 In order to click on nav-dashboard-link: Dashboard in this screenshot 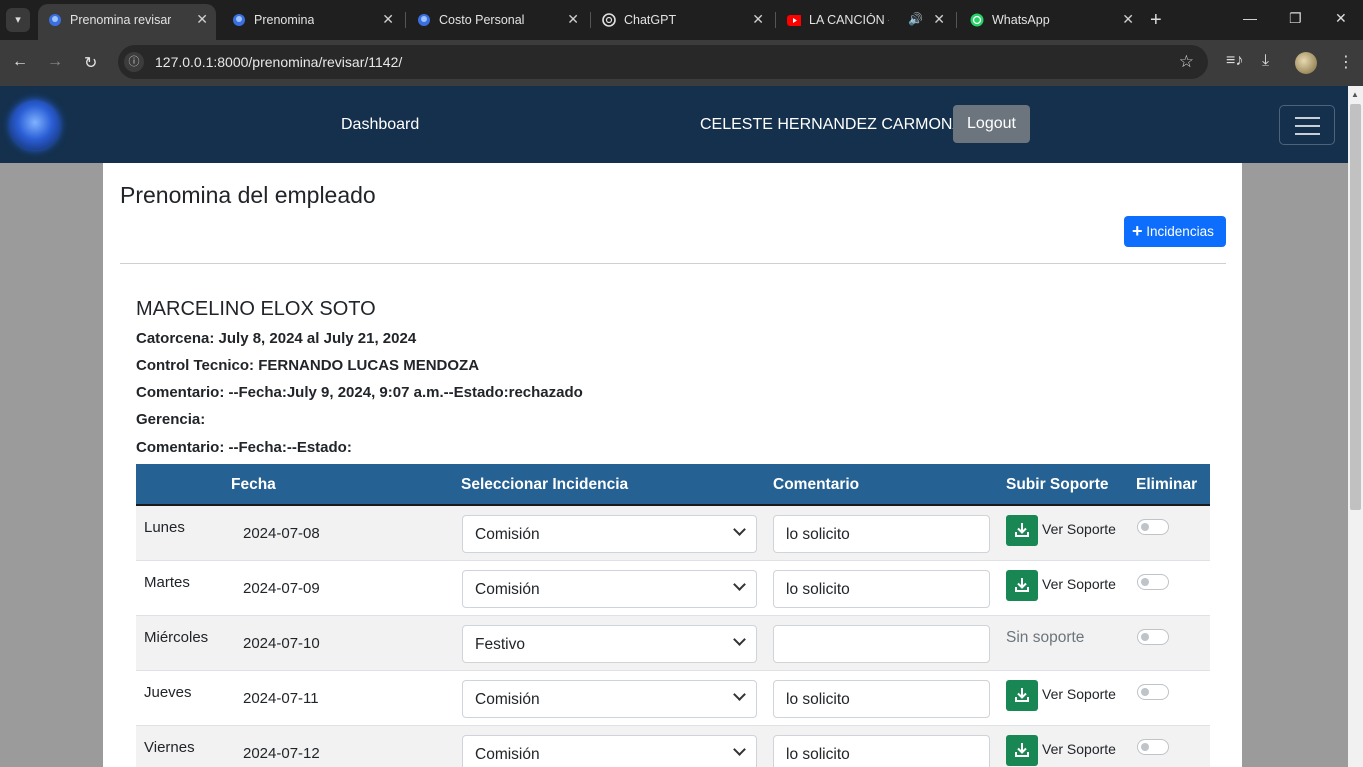, I will do `click(380, 125)`.